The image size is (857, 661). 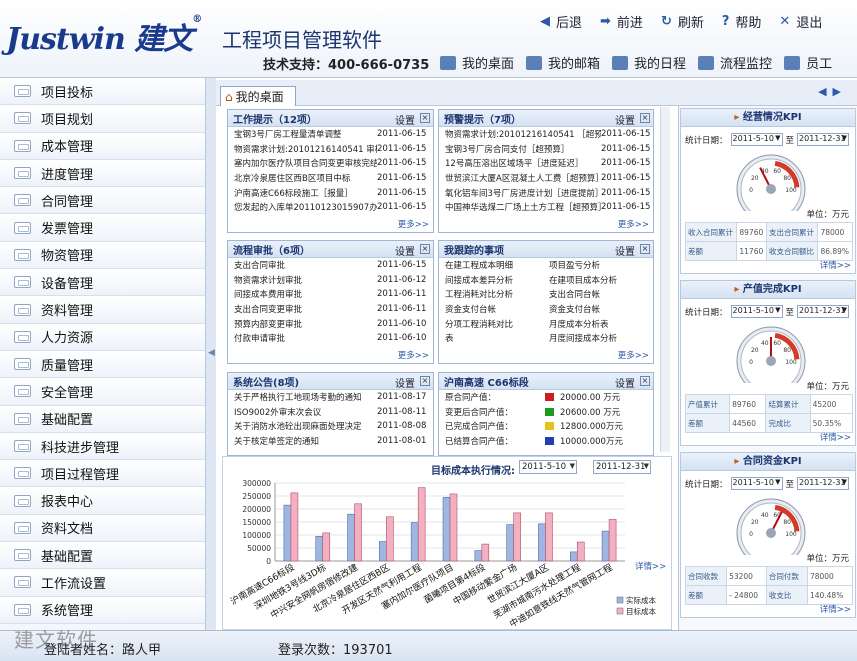 What do you see at coordinates (102, 310) in the screenshot?
I see `sidebar-item: 资料管理` at bounding box center [102, 310].